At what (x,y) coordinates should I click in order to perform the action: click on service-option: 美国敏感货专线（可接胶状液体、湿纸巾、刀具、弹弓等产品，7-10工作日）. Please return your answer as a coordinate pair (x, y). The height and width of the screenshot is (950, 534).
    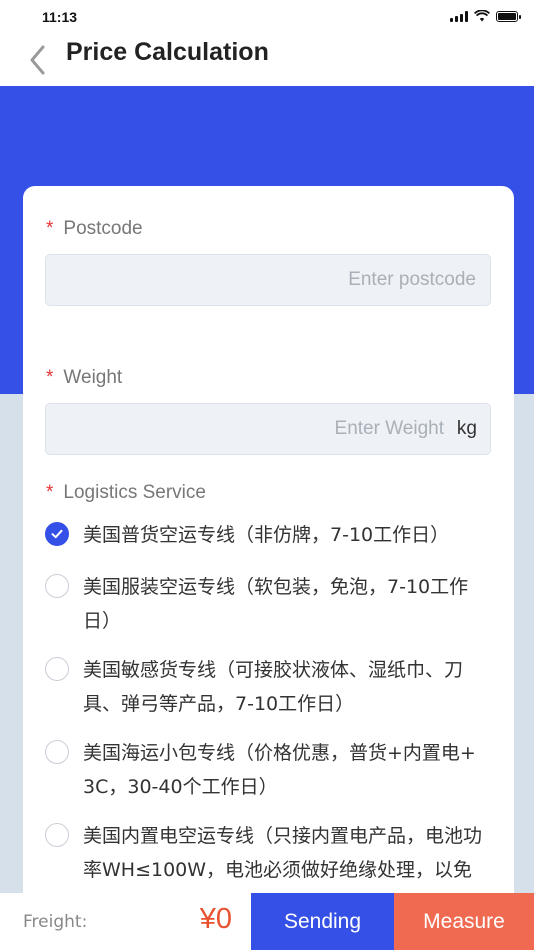
    Looking at the image, I should click on (265, 687).